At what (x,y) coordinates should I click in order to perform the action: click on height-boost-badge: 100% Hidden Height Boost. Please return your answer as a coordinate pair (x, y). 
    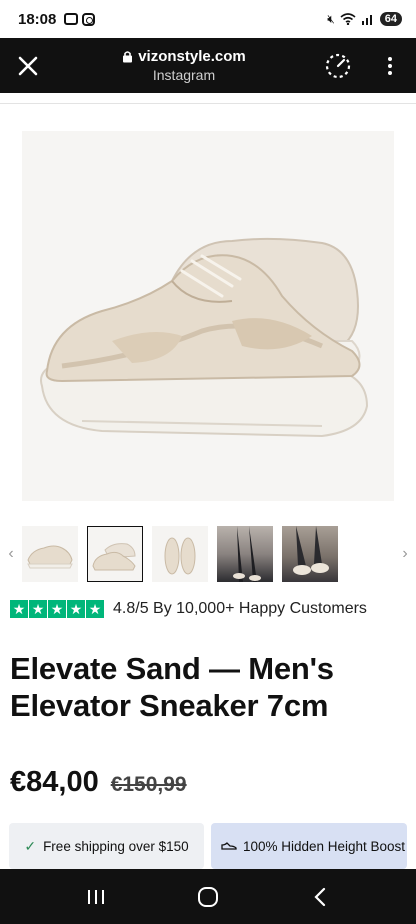
    Looking at the image, I should click on (309, 846).